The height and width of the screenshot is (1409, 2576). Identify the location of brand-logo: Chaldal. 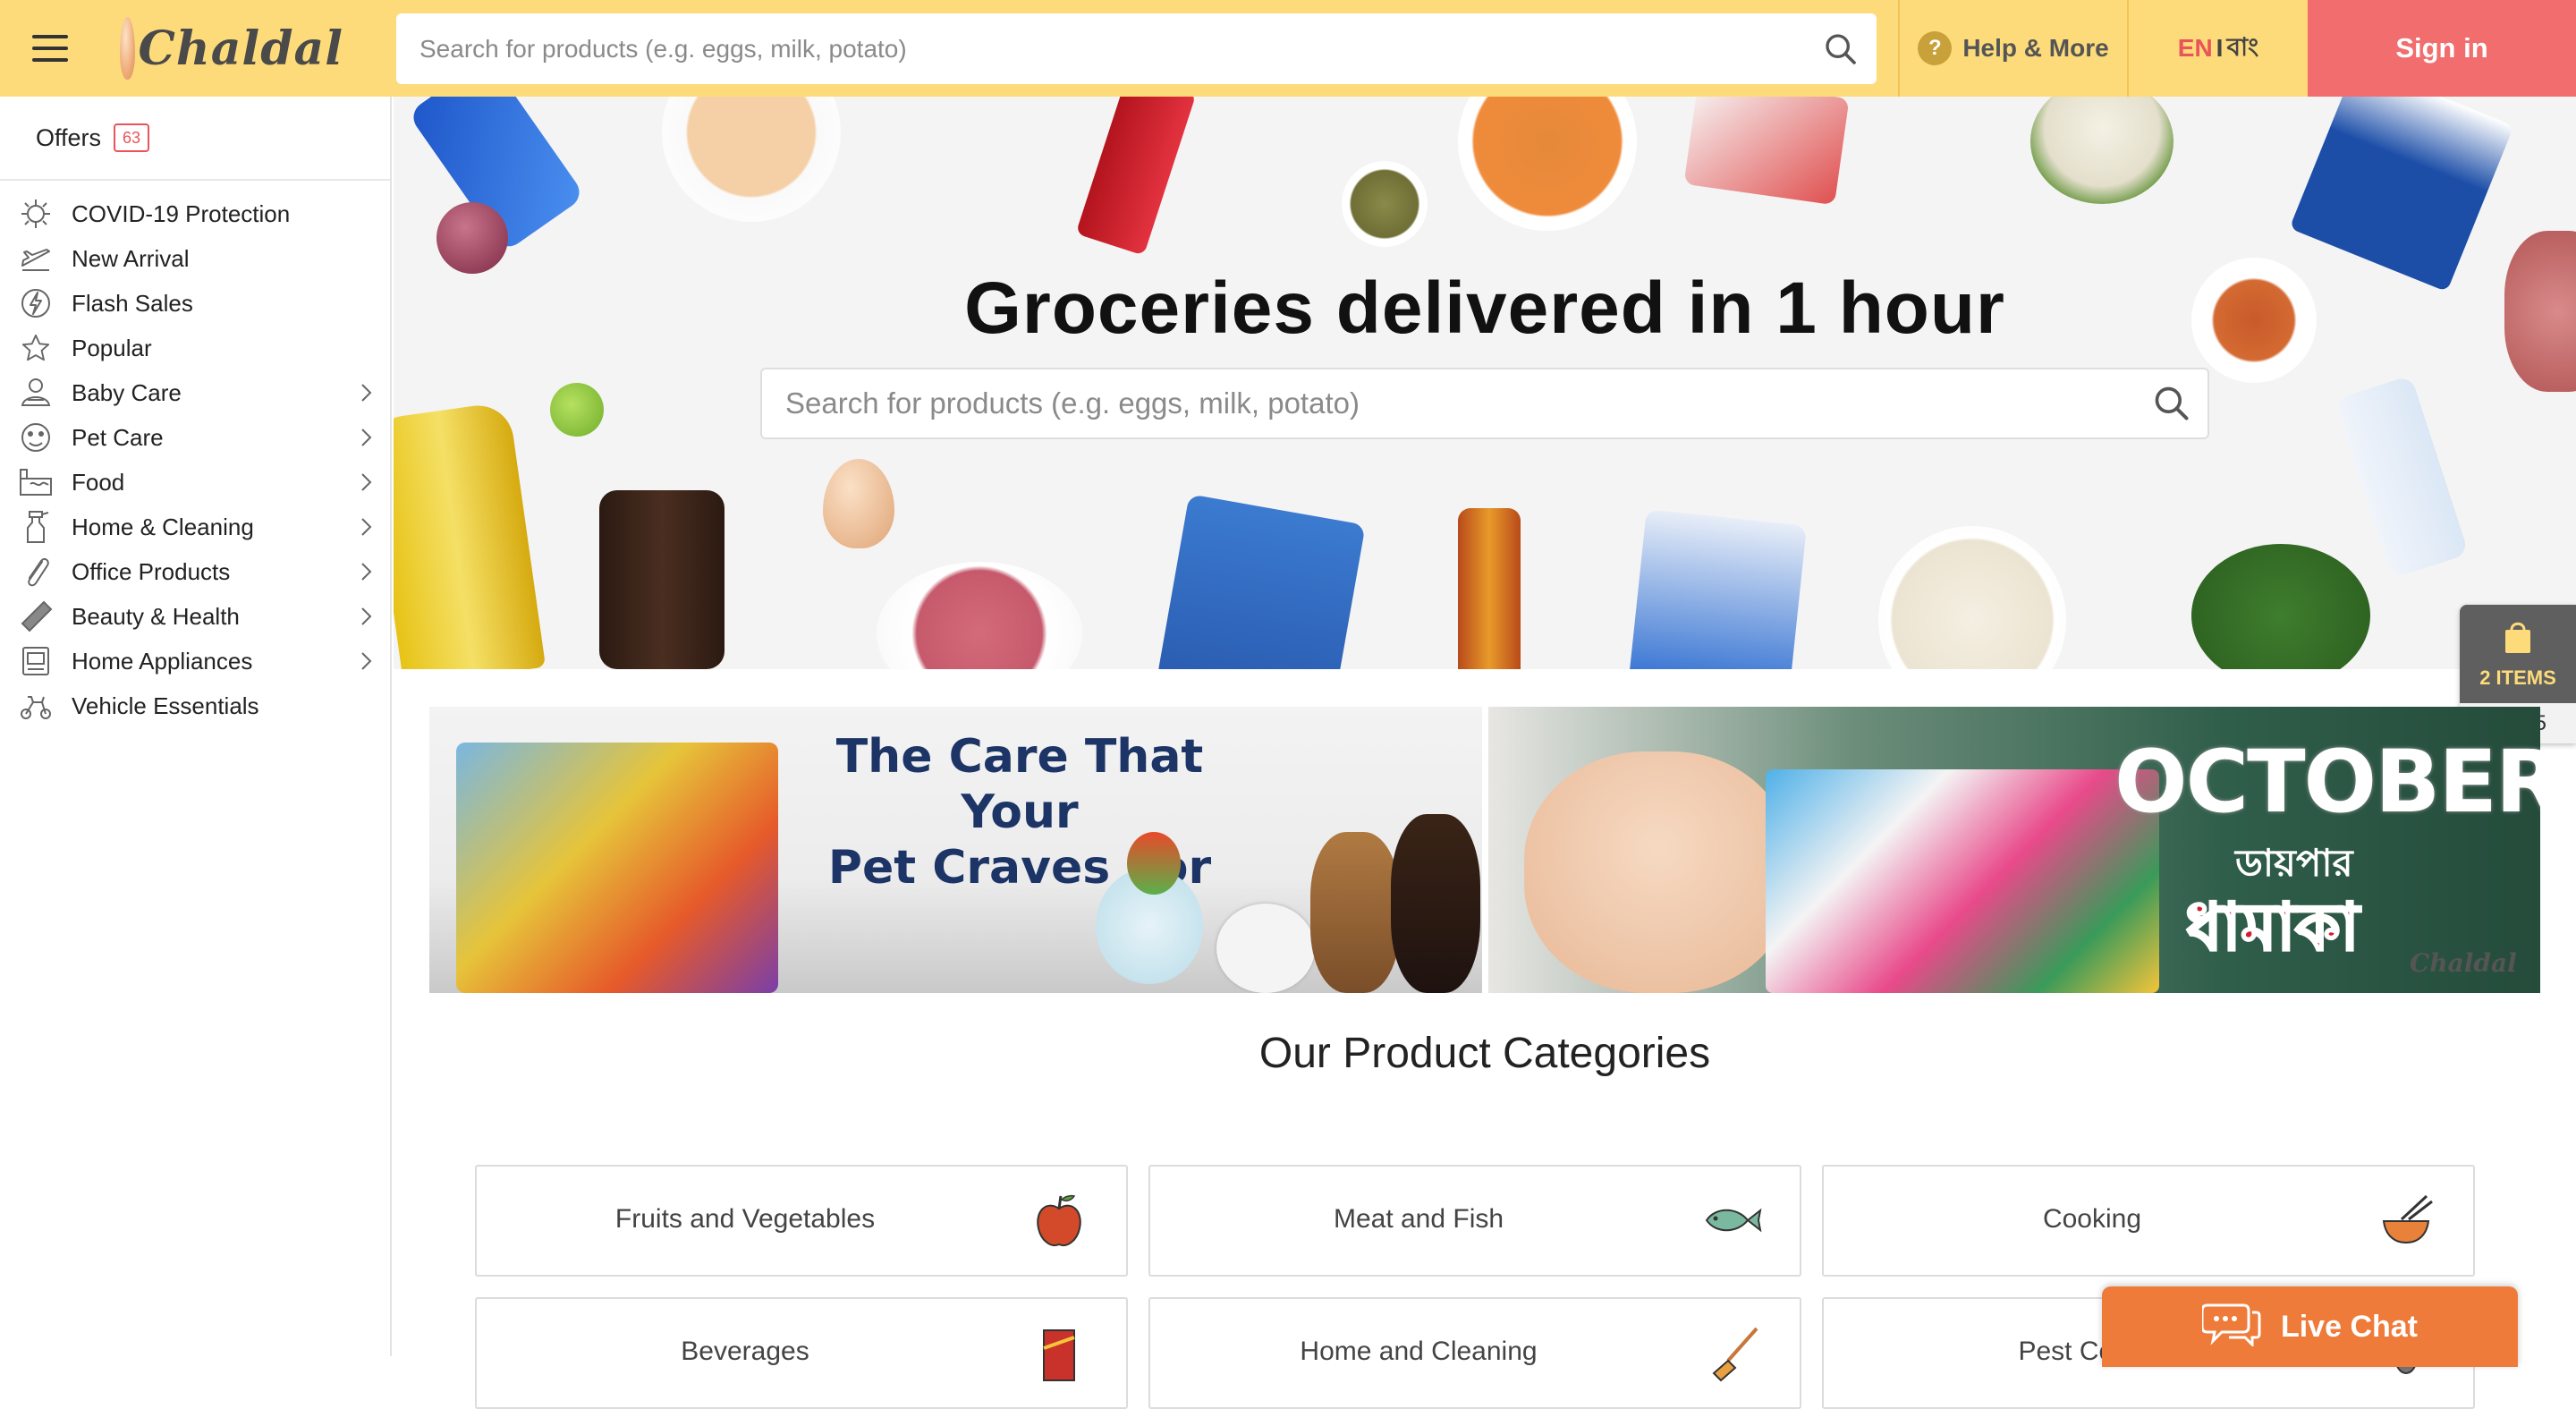
(231, 48).